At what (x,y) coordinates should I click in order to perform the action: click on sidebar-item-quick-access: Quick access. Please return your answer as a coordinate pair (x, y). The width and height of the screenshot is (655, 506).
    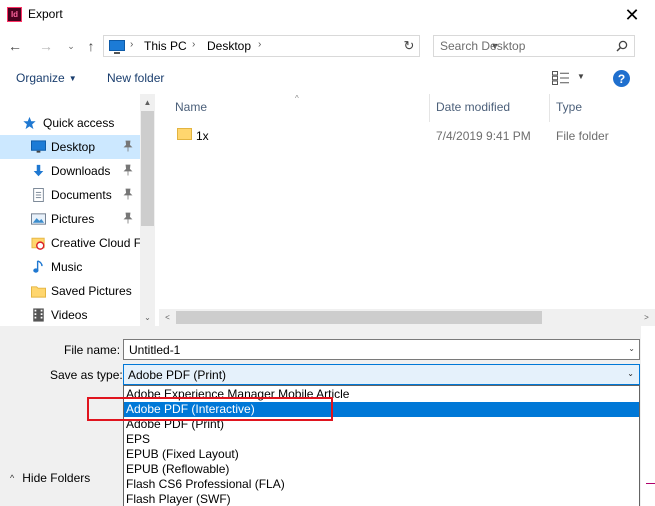
    Looking at the image, I should click on (70, 123).